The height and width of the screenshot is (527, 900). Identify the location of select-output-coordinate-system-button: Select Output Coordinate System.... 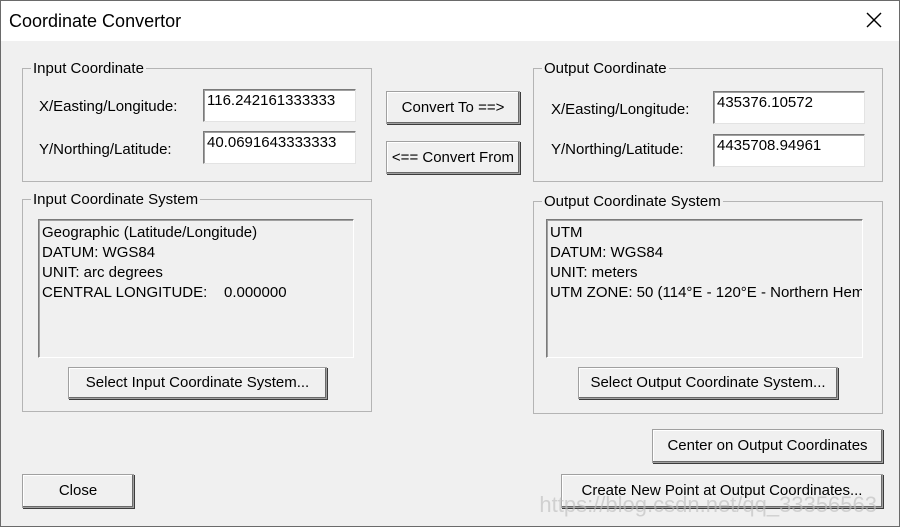
(708, 383).